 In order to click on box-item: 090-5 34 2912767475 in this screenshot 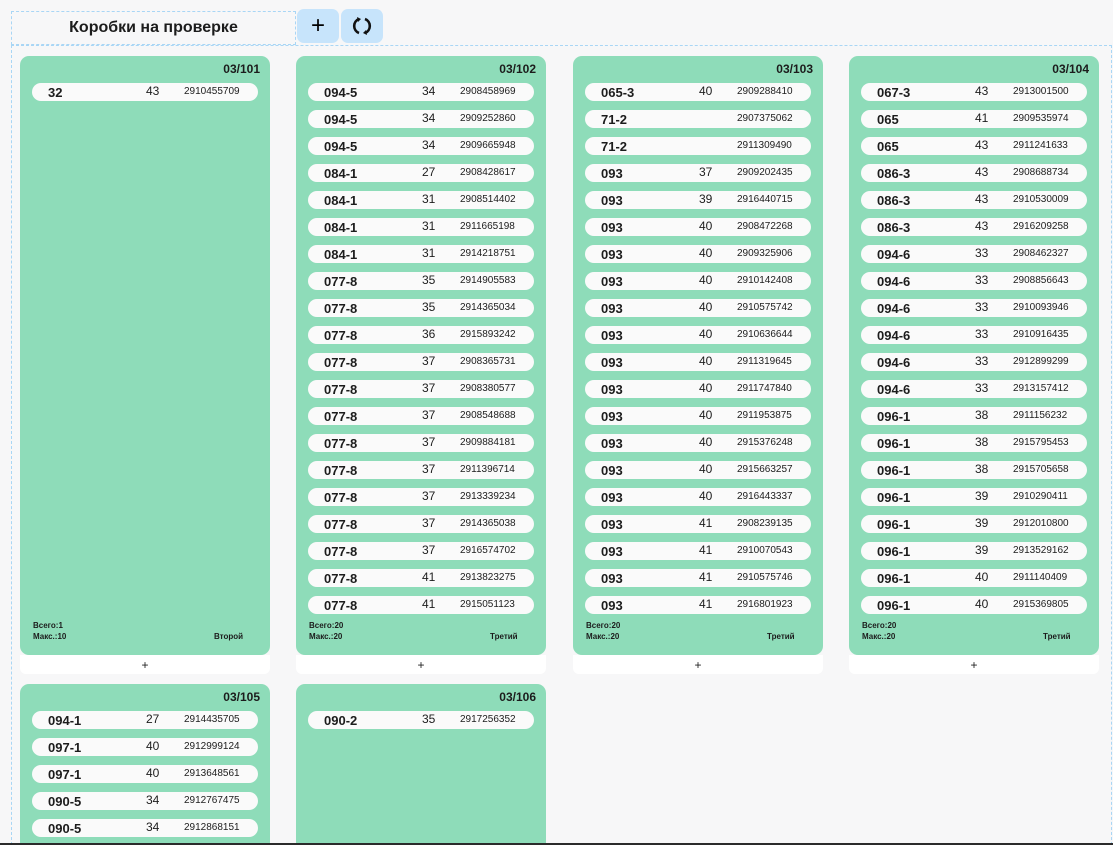, I will do `click(145, 801)`.